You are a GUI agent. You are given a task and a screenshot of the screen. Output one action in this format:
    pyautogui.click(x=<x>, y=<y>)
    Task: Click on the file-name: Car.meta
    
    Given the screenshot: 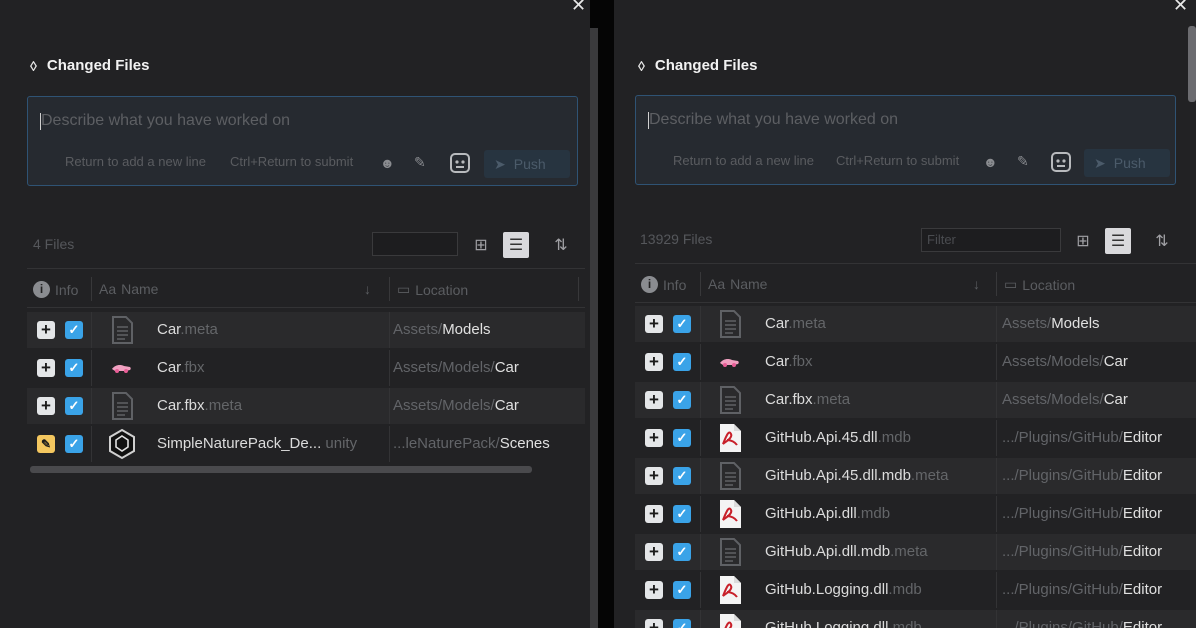 What is the action you would take?
    pyautogui.click(x=187, y=329)
    